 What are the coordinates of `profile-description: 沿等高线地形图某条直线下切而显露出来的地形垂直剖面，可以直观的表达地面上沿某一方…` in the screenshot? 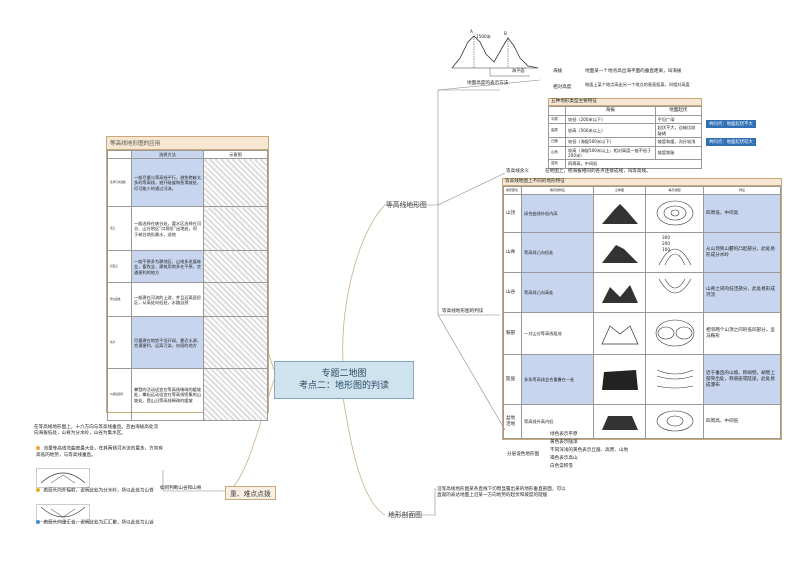 It's located at (501, 492).